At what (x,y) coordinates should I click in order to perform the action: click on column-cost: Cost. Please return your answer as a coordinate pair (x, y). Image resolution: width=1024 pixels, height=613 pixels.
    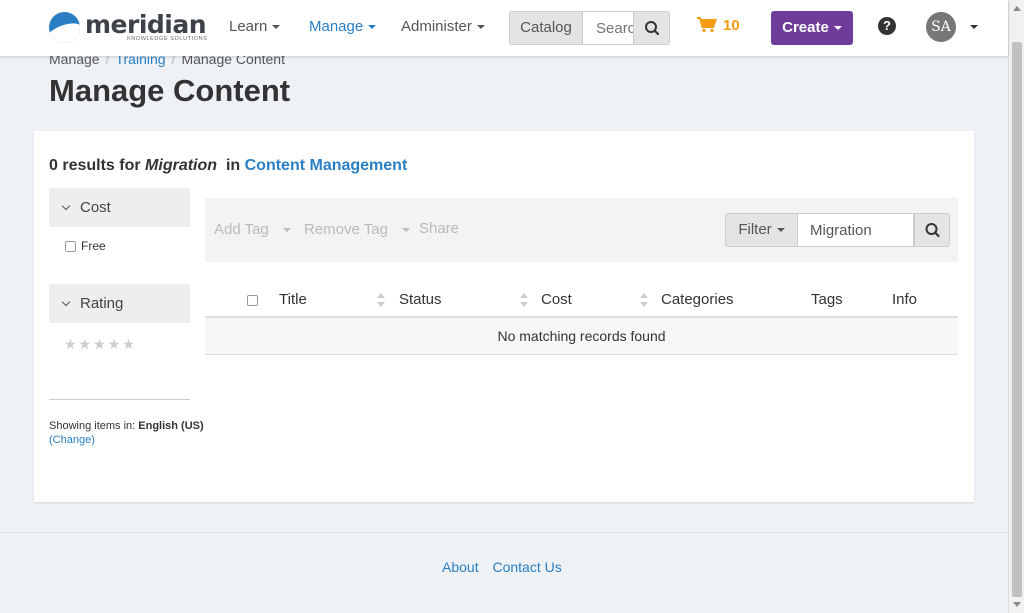
    Looking at the image, I should click on (556, 299).